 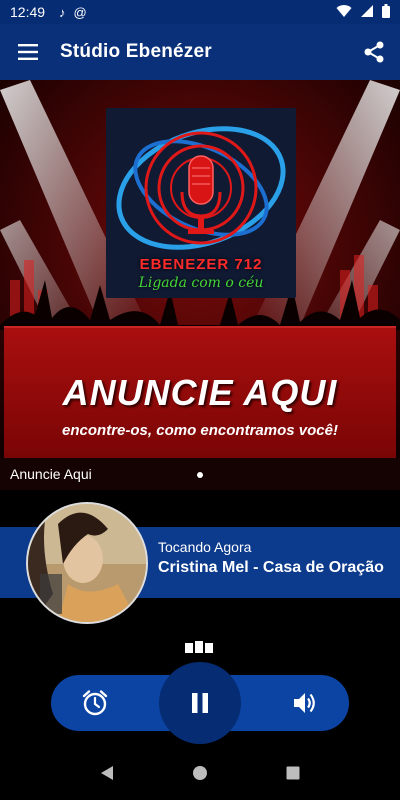 I want to click on share-icon, so click(x=374, y=52).